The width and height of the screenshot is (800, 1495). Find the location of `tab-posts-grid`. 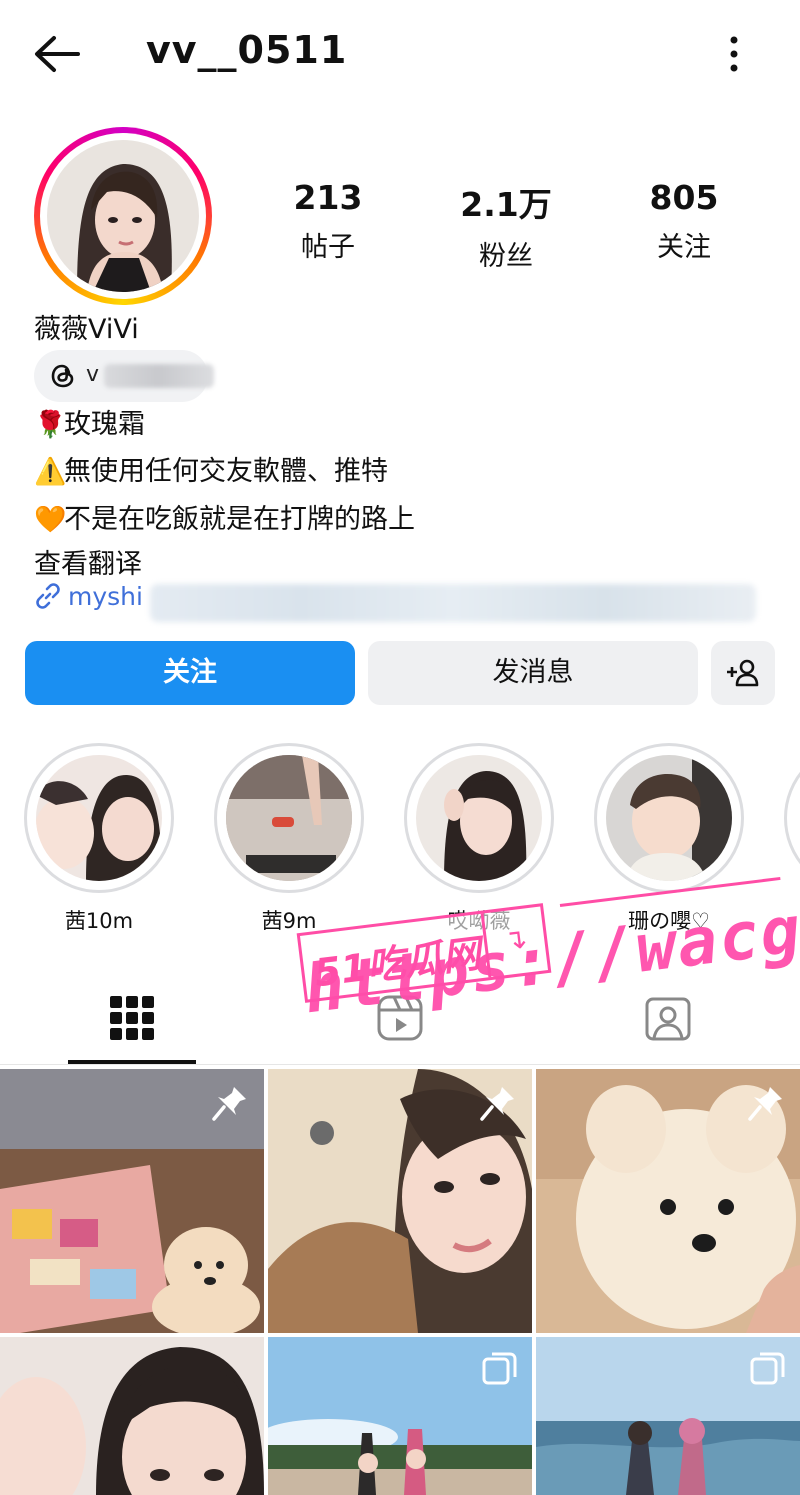

tab-posts-grid is located at coordinates (133, 1019).